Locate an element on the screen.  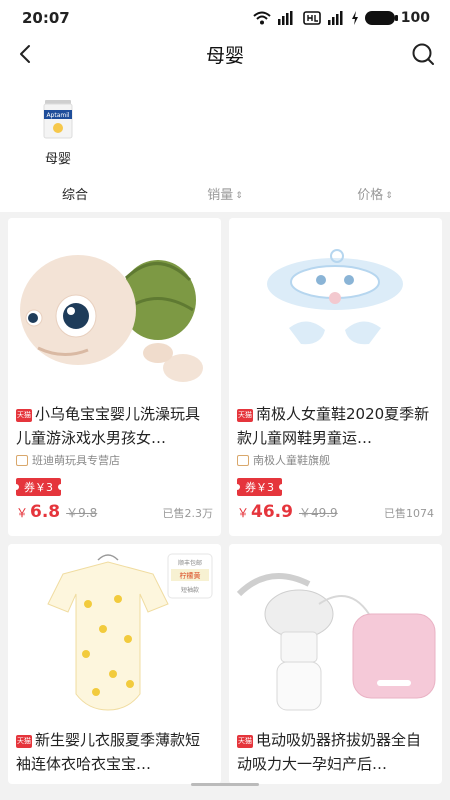
battery-icon is located at coordinates (381, 18).